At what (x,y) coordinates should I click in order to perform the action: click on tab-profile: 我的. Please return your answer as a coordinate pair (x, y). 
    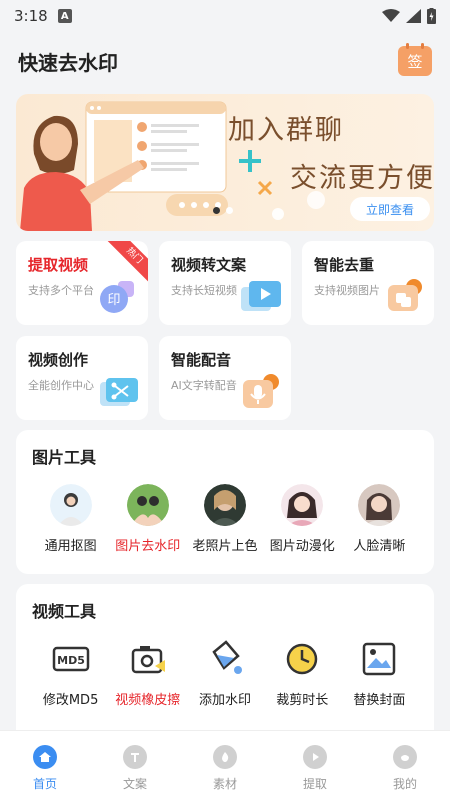
    Looking at the image, I should click on (405, 765).